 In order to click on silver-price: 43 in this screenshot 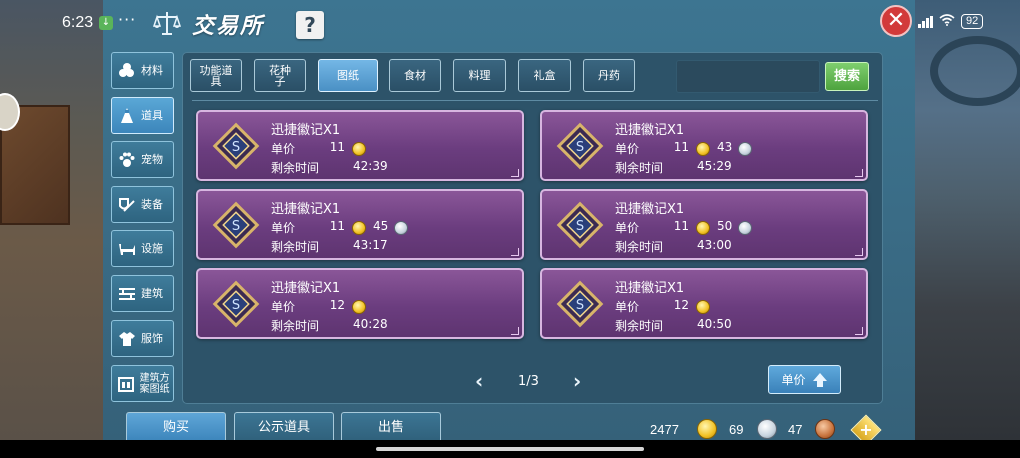, I will do `click(725, 147)`.